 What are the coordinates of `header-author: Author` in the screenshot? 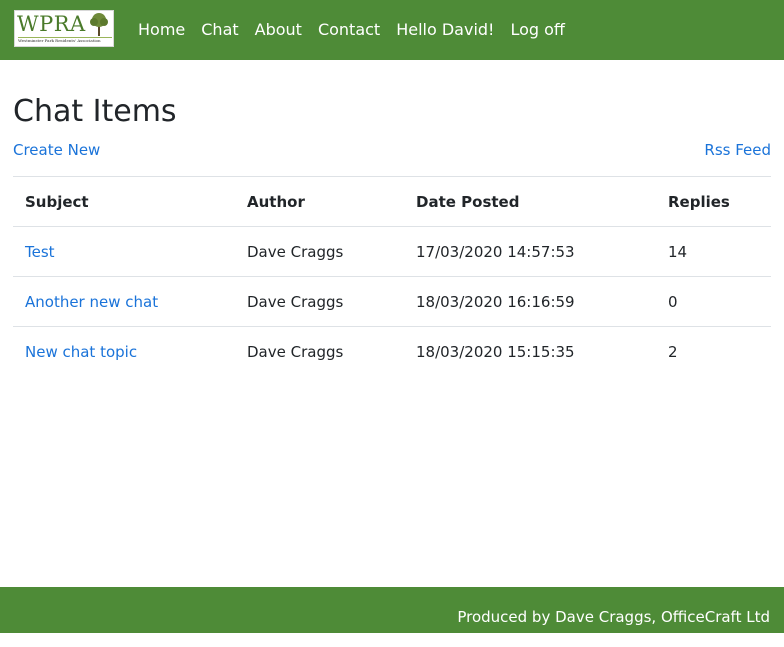 It's located at (319, 201).